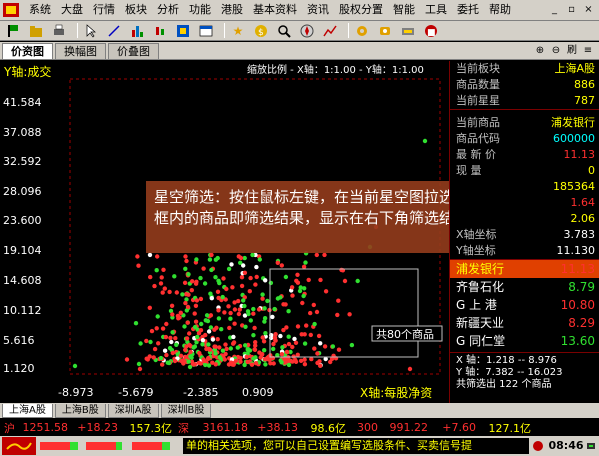 Image resolution: width=599 pixels, height=456 pixels. Describe the element at coordinates (330, 31) in the screenshot. I see `chart-icon` at that location.